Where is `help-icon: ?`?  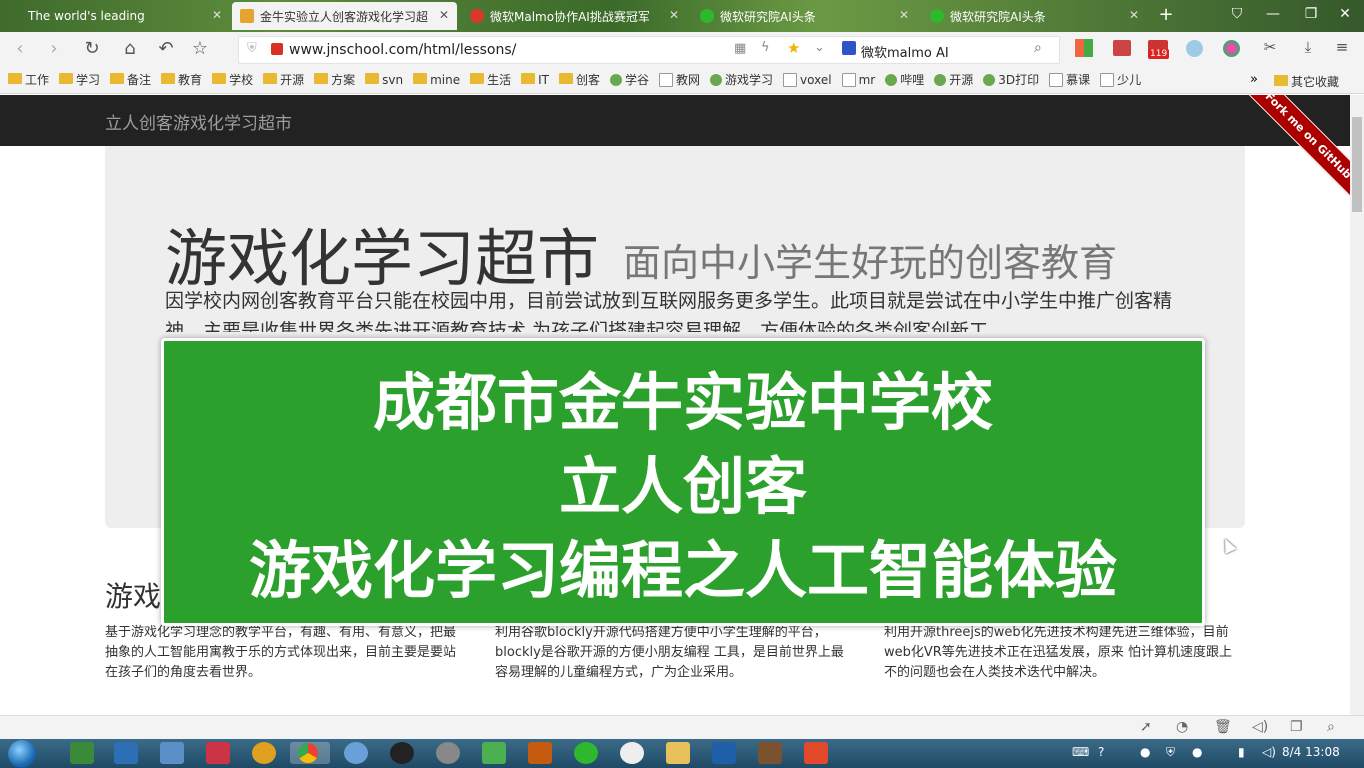
help-icon: ? is located at coordinates (1101, 752).